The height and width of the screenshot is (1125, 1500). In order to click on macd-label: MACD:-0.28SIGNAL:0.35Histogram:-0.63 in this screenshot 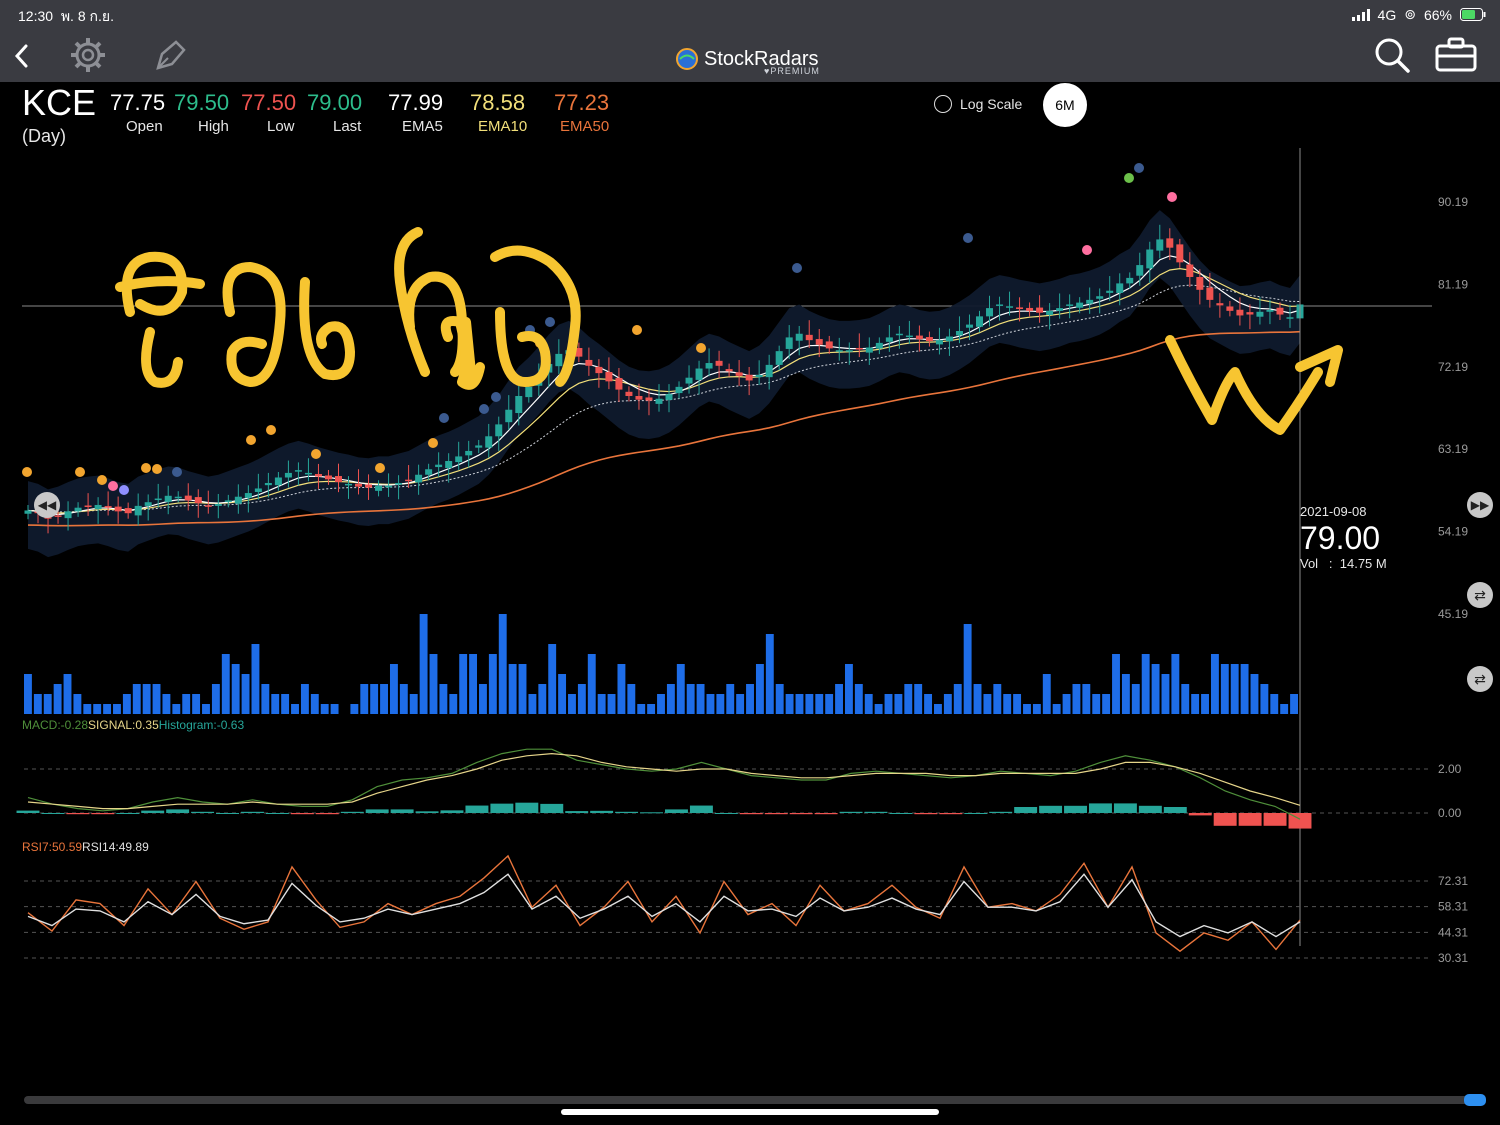, I will do `click(133, 725)`.